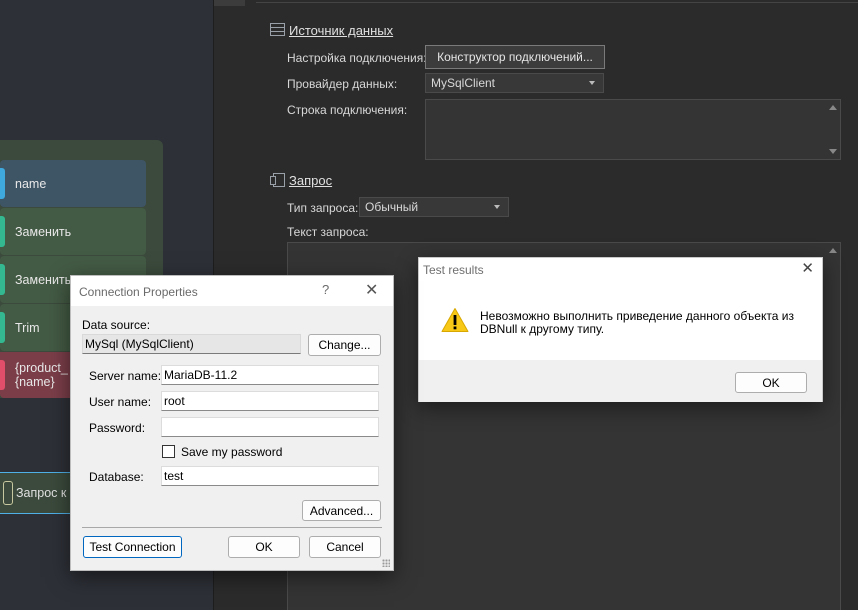  What do you see at coordinates (342, 84) in the screenshot?
I see `provider-label: Провайдер данных:` at bounding box center [342, 84].